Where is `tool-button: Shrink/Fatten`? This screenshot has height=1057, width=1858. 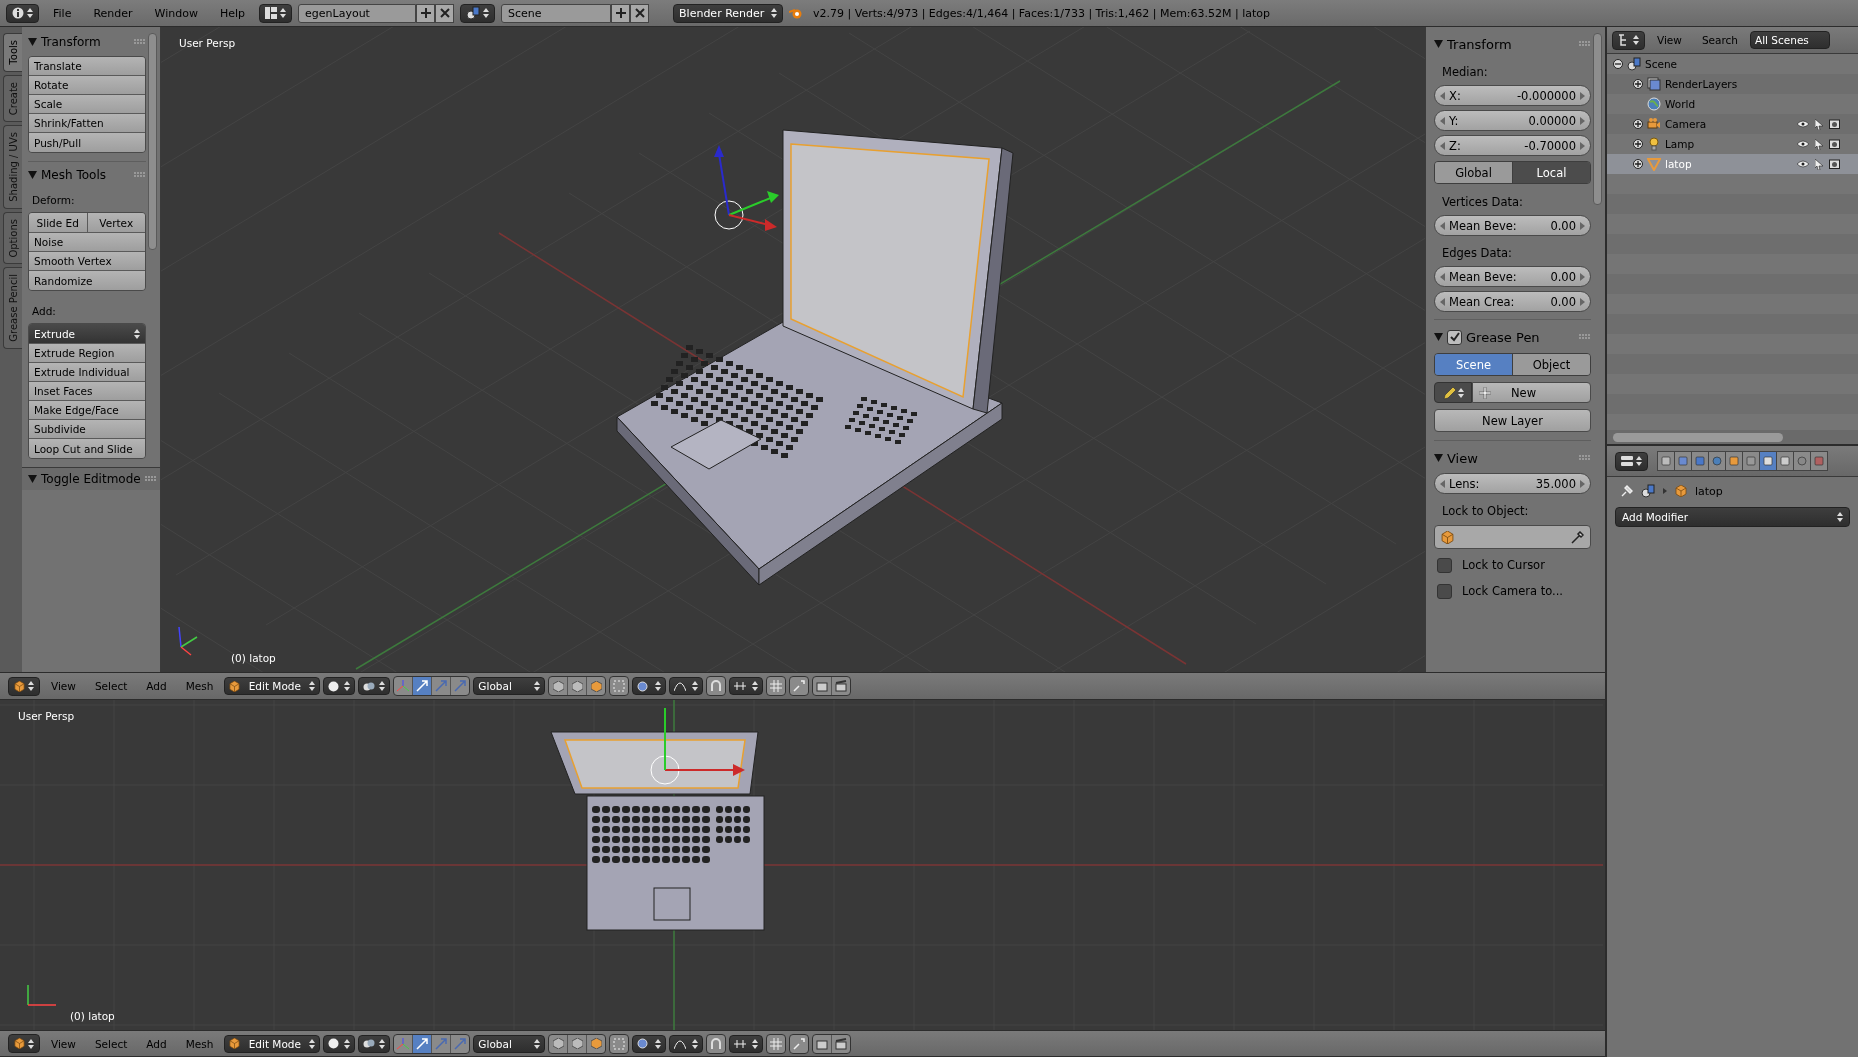
tool-button: Shrink/Fatten is located at coordinates (87, 123).